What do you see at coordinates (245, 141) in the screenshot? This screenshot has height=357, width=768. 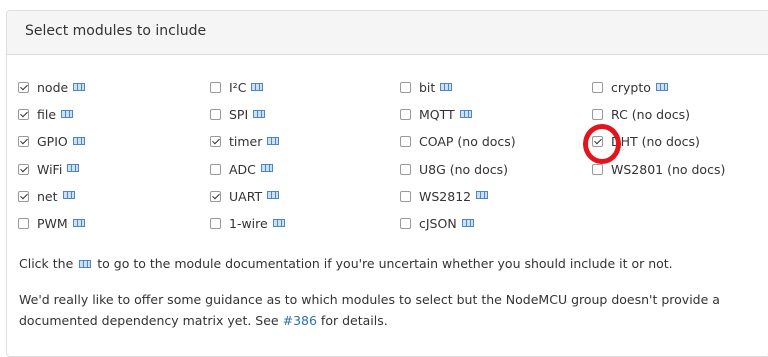 I see `module-label: timer` at bounding box center [245, 141].